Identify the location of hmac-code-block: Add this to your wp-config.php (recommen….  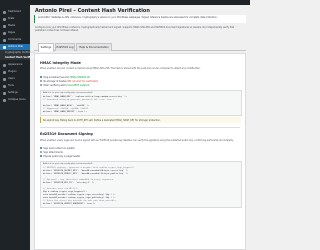
(141, 103).